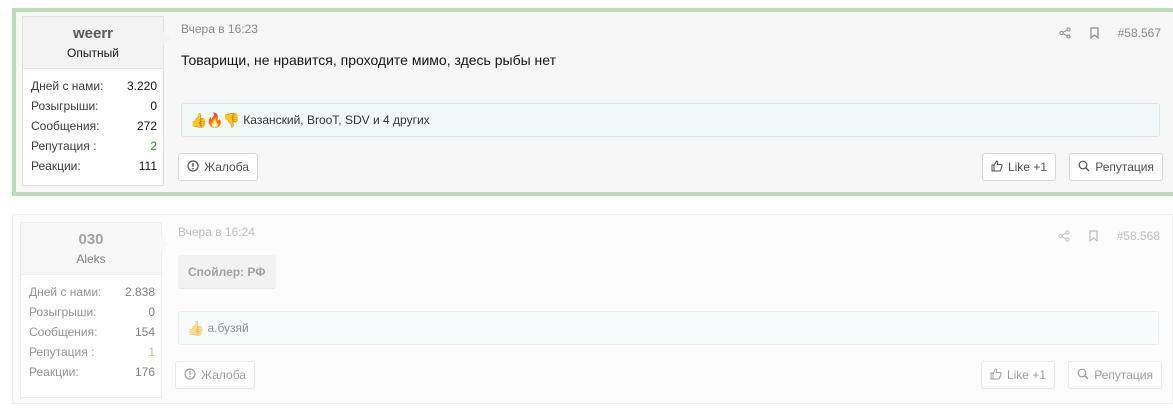 The height and width of the screenshot is (410, 1173). I want to click on reactions-users: Казанский, BrooT, SDV и 4 других, so click(336, 120).